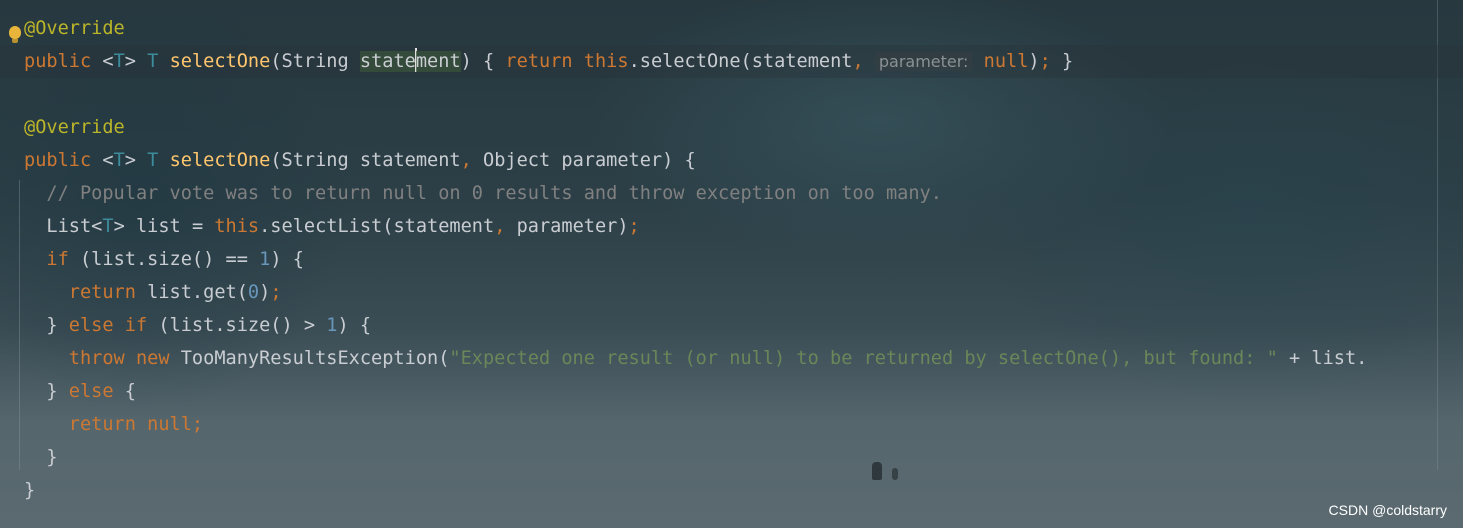  I want to click on code-line-9: return list.get(0);, so click(153, 292).